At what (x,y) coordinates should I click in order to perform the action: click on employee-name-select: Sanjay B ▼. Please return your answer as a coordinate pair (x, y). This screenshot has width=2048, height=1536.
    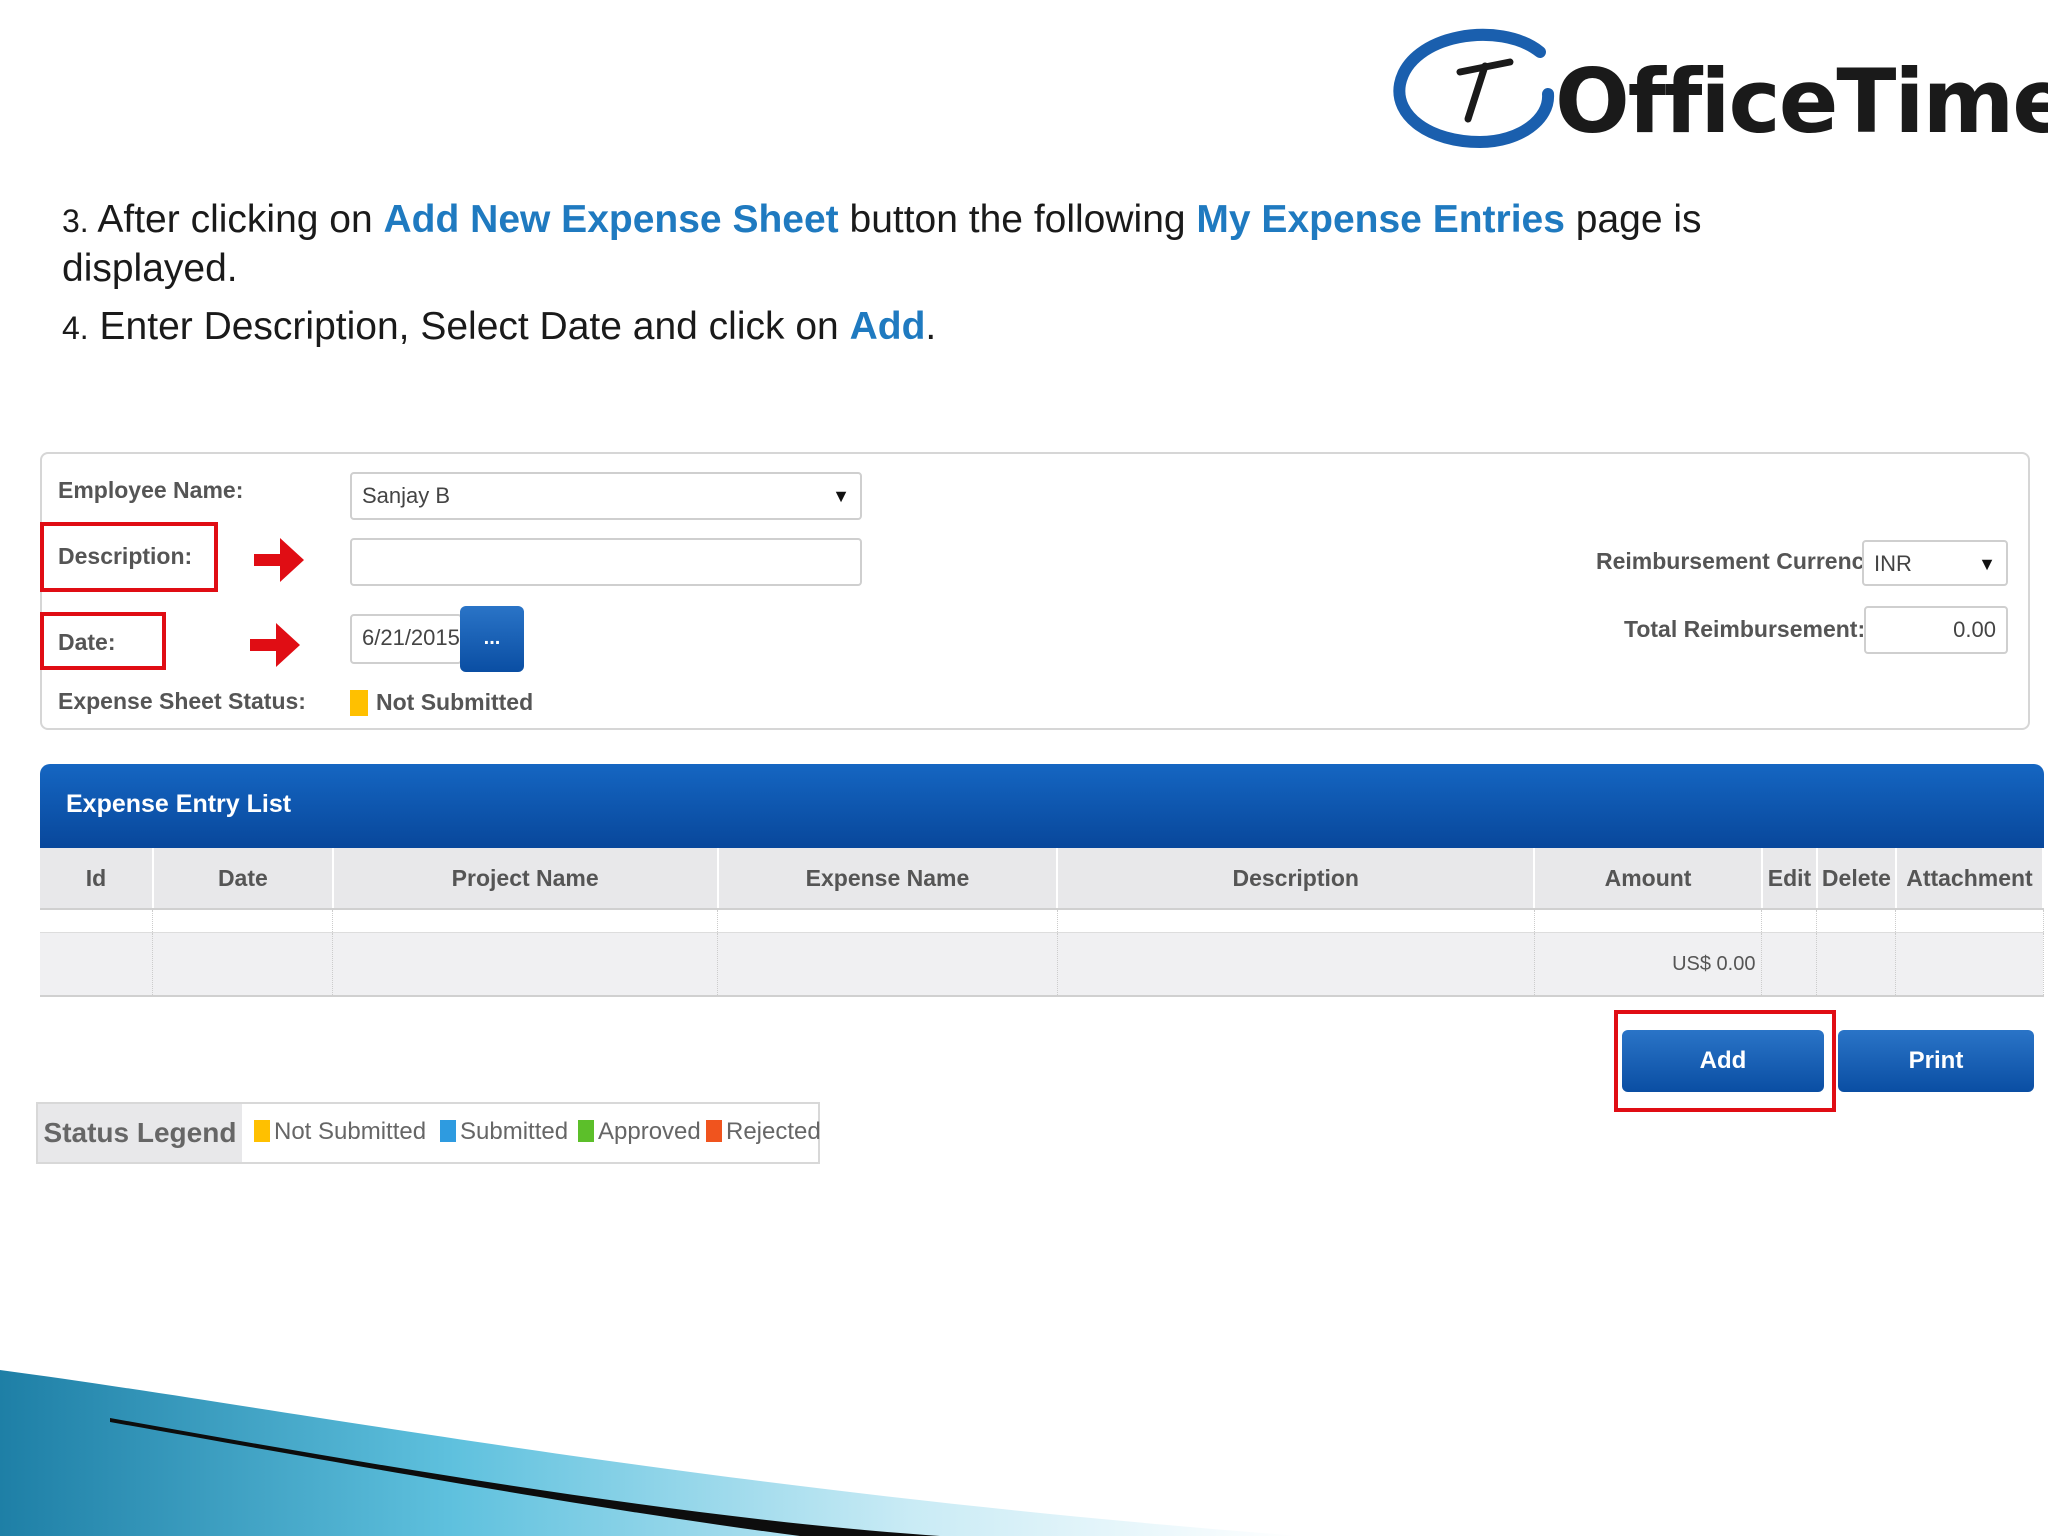
    Looking at the image, I should click on (606, 496).